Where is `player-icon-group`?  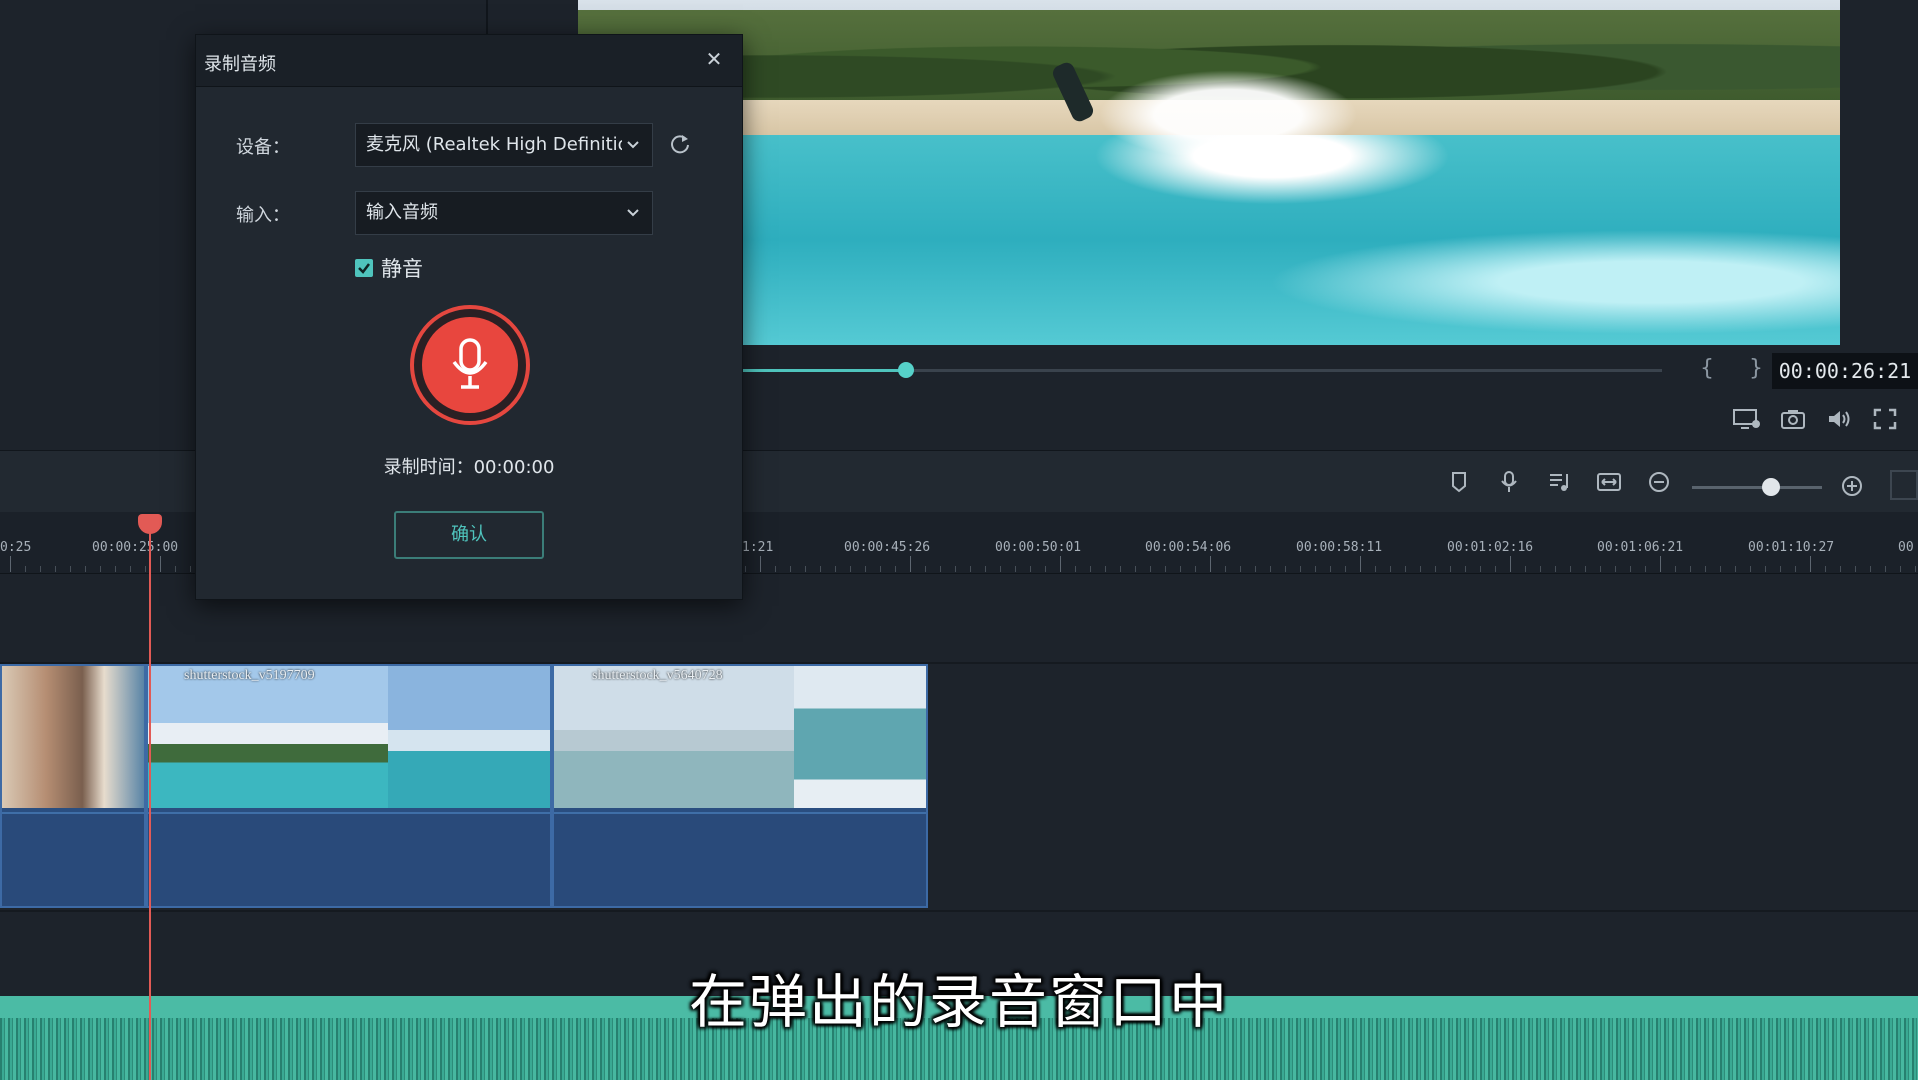 player-icon-group is located at coordinates (1816, 419).